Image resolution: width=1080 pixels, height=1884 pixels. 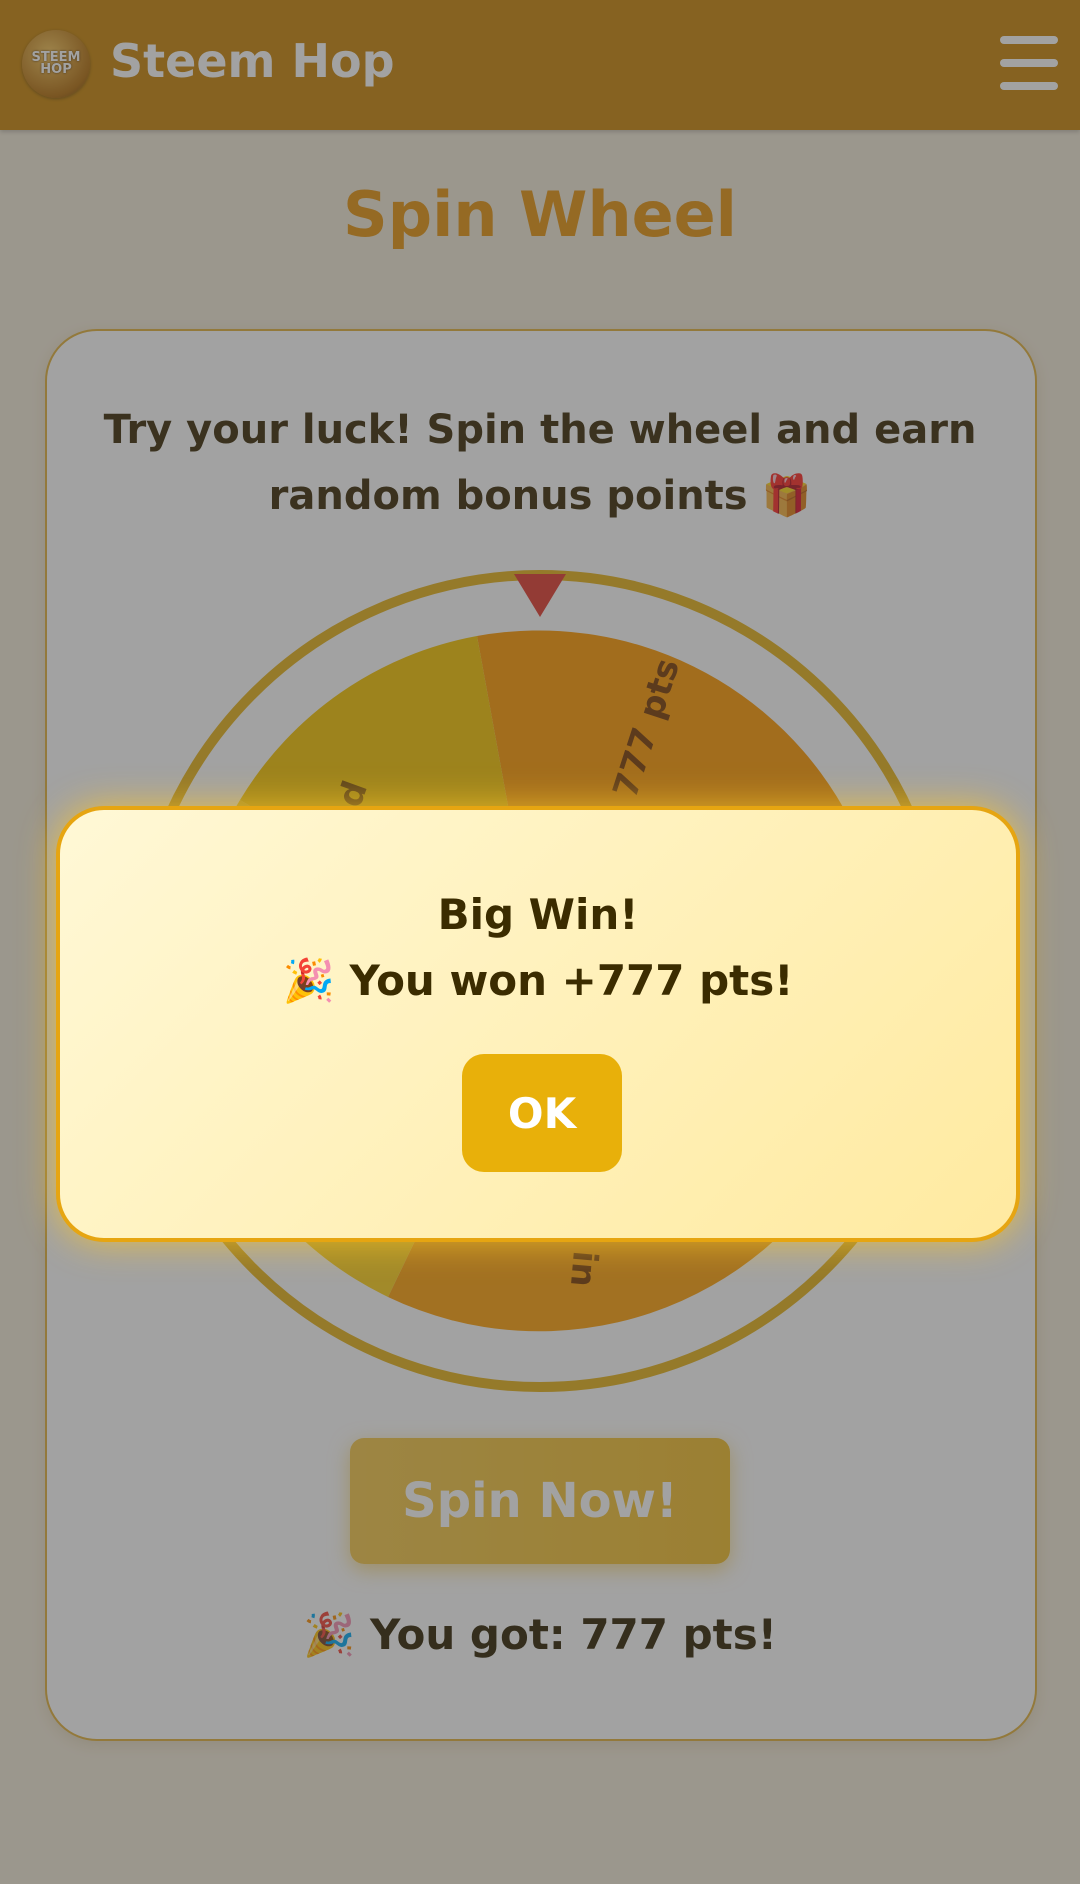 I want to click on ok-button: OK, so click(x=542, y=1113).